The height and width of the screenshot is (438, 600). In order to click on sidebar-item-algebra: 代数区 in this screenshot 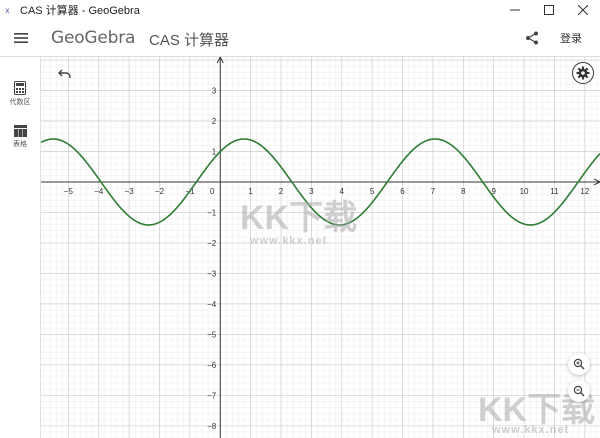, I will do `click(20, 94)`.